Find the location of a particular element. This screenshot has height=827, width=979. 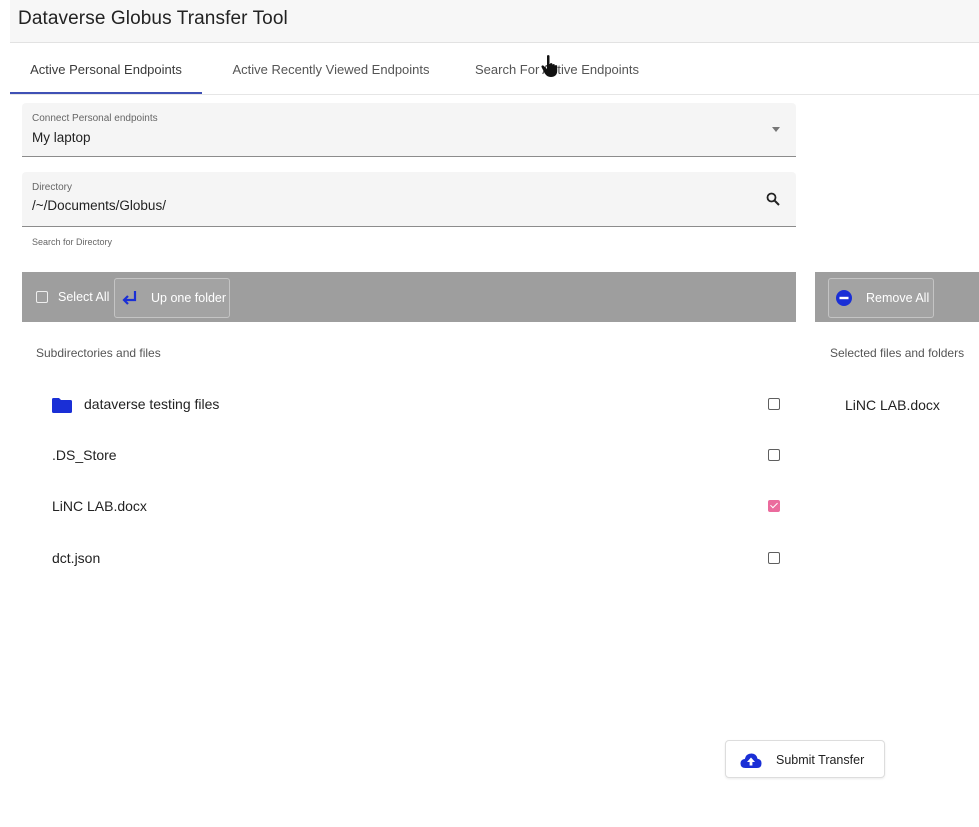

cloud-upload-icon is located at coordinates (751, 760).